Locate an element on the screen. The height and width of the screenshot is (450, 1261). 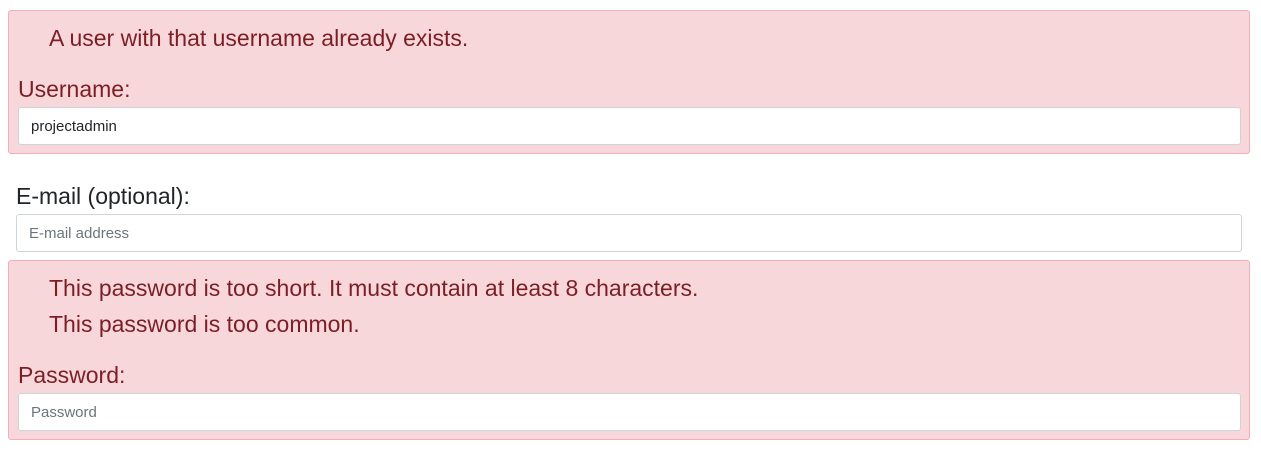
email-input is located at coordinates (629, 233).